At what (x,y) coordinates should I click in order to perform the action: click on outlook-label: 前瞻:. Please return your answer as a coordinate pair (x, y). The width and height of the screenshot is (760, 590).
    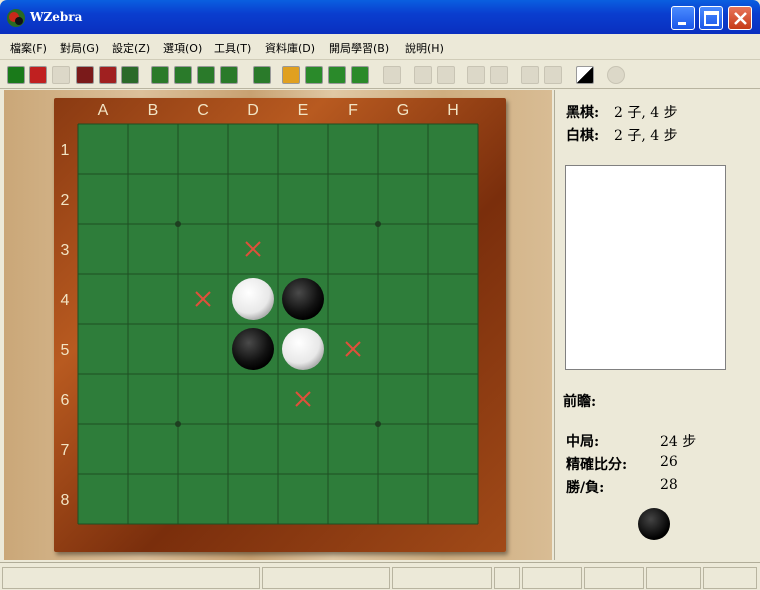
    Looking at the image, I should click on (580, 402).